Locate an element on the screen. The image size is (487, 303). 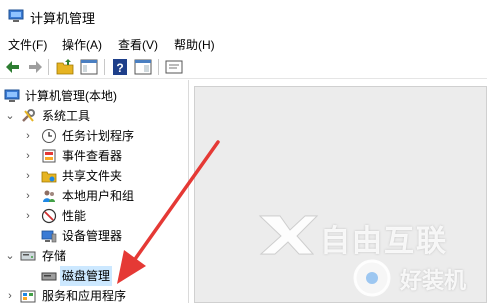
disk-icon is located at coordinates (49, 276).